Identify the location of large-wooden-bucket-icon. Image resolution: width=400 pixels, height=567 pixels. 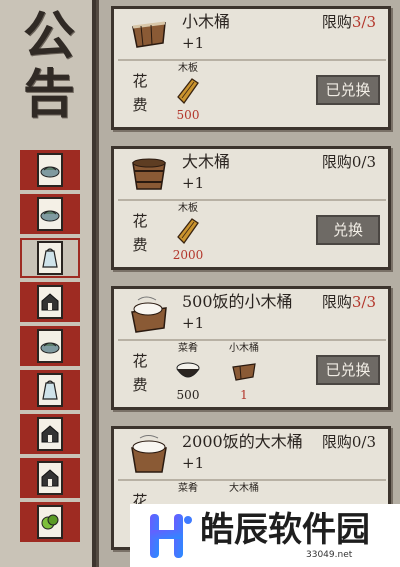
(149, 174).